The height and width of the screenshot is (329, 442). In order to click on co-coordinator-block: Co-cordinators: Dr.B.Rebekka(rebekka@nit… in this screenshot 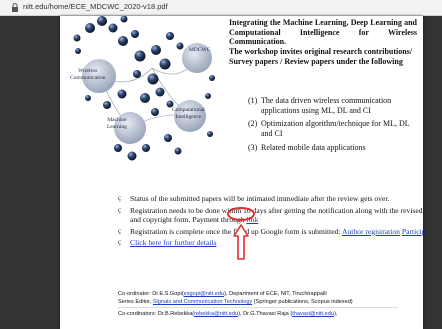, I will do `click(268, 314)`.